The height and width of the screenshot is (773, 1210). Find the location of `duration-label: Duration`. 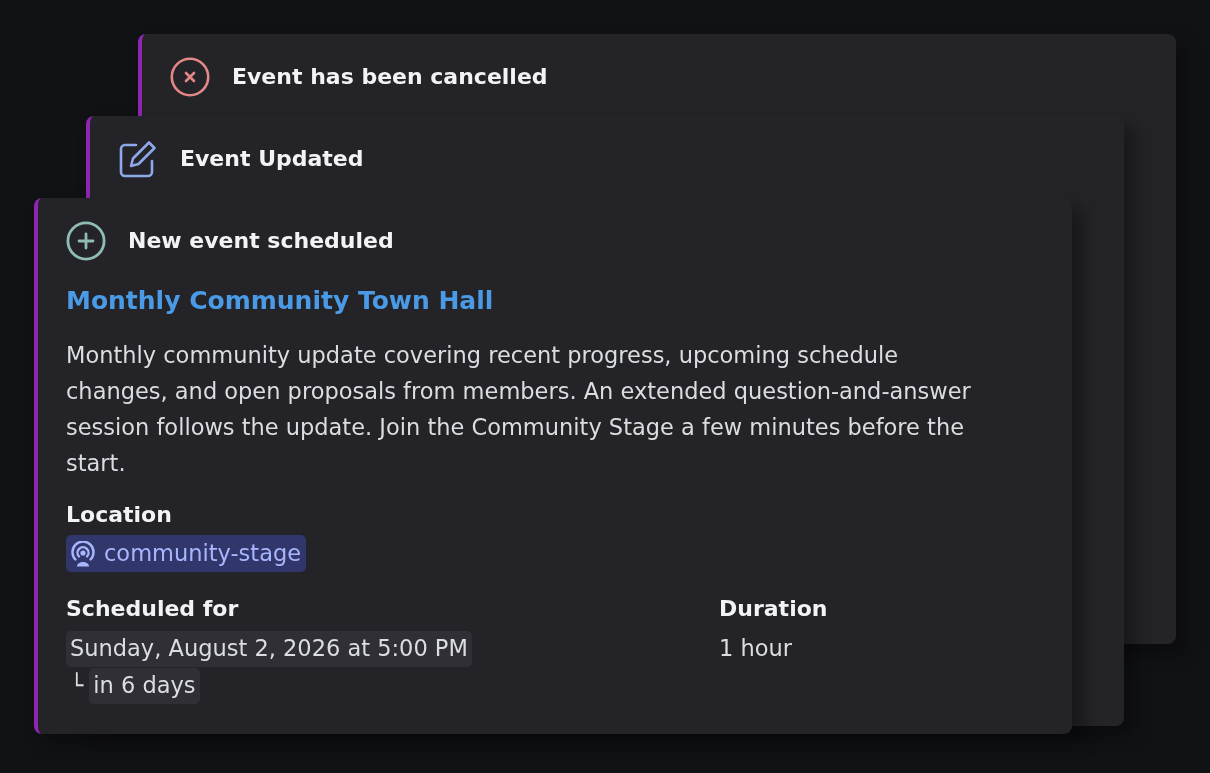

duration-label: Duration is located at coordinates (773, 609).